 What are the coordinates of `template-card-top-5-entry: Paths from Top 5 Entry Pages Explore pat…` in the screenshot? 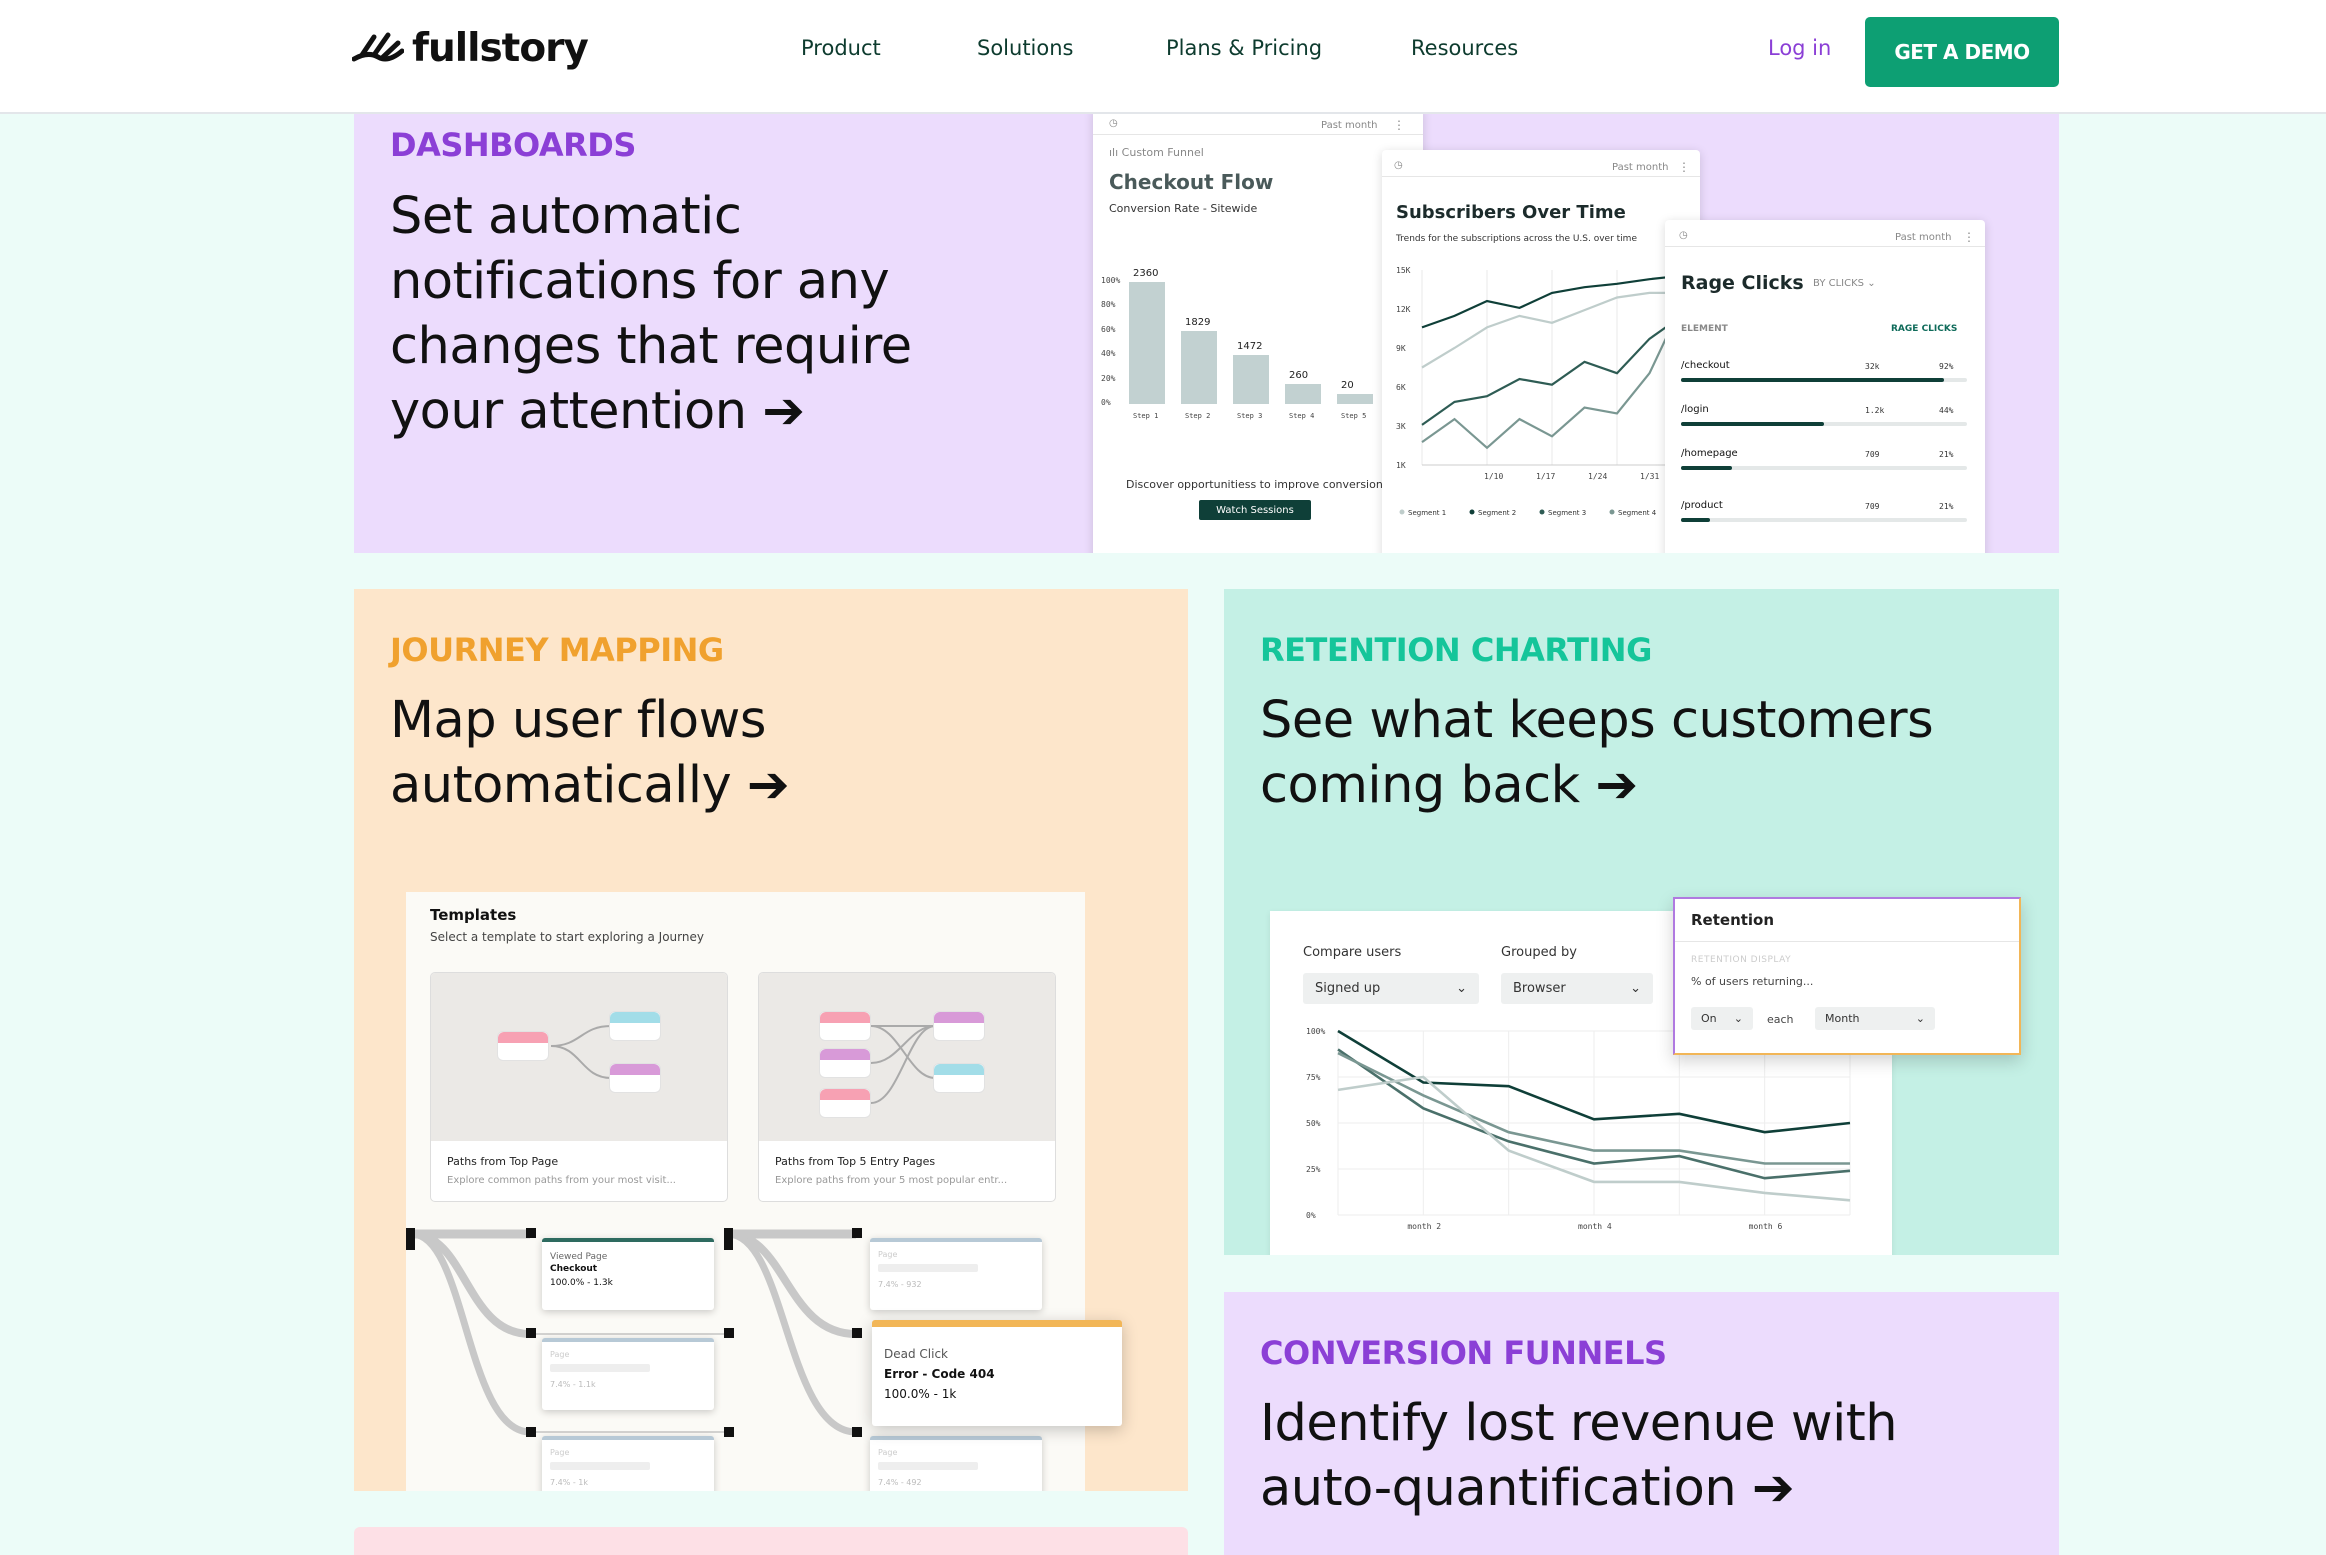 It's located at (907, 1087).